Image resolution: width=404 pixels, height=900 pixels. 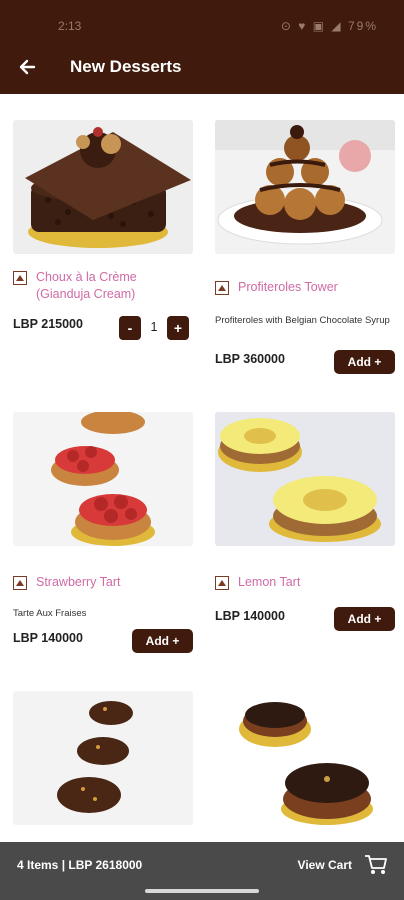 What do you see at coordinates (202, 871) in the screenshot?
I see `cart-bar: 4 Items | LBP 2618000 View Cart` at bounding box center [202, 871].